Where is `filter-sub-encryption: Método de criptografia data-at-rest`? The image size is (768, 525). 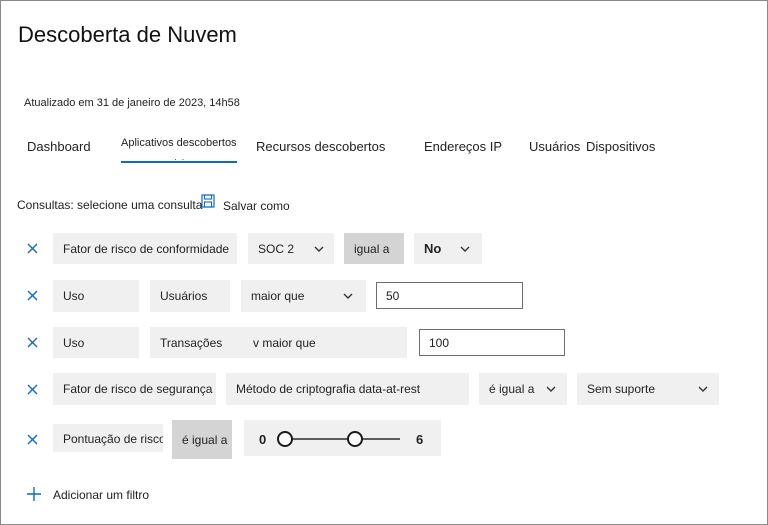
filter-sub-encryption: Método de criptografia data-at-rest is located at coordinates (347, 389).